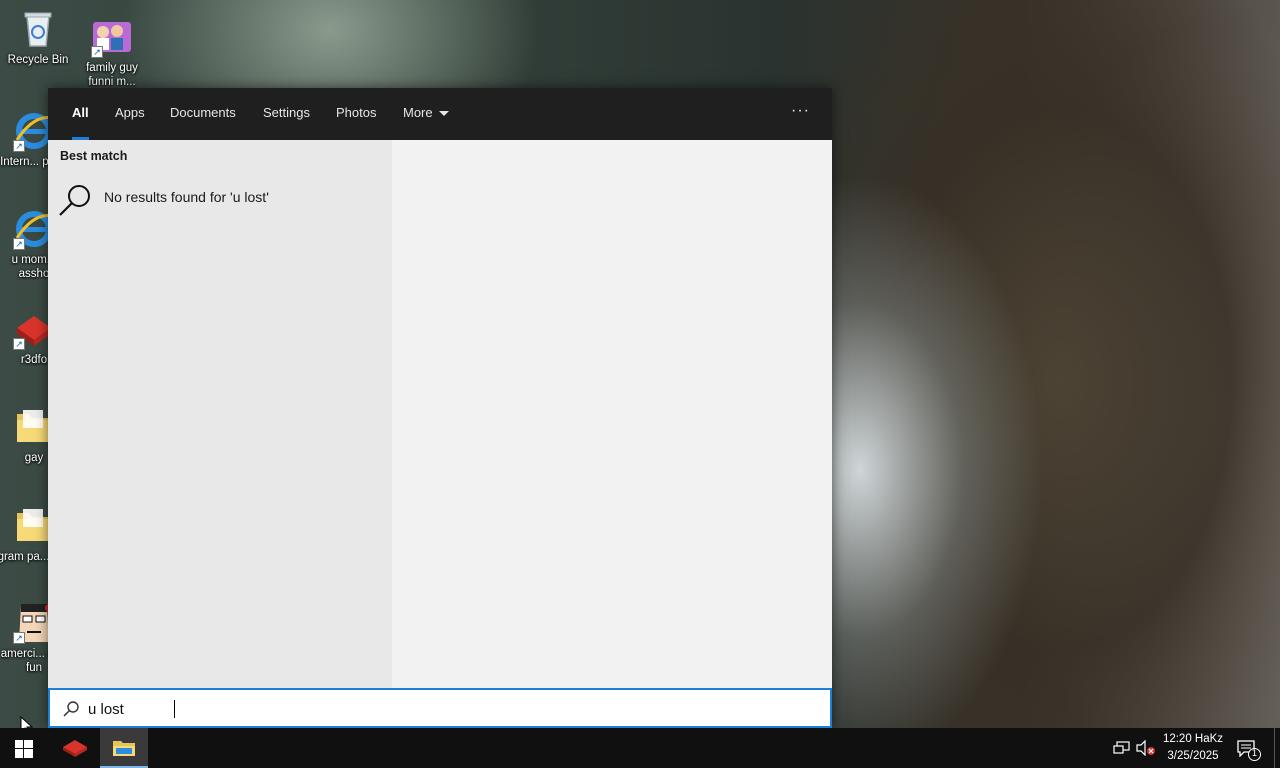 This screenshot has width=1280, height=768. I want to click on taskbar: 12:20 HaKz 3/25/2025 1, so click(640, 748).